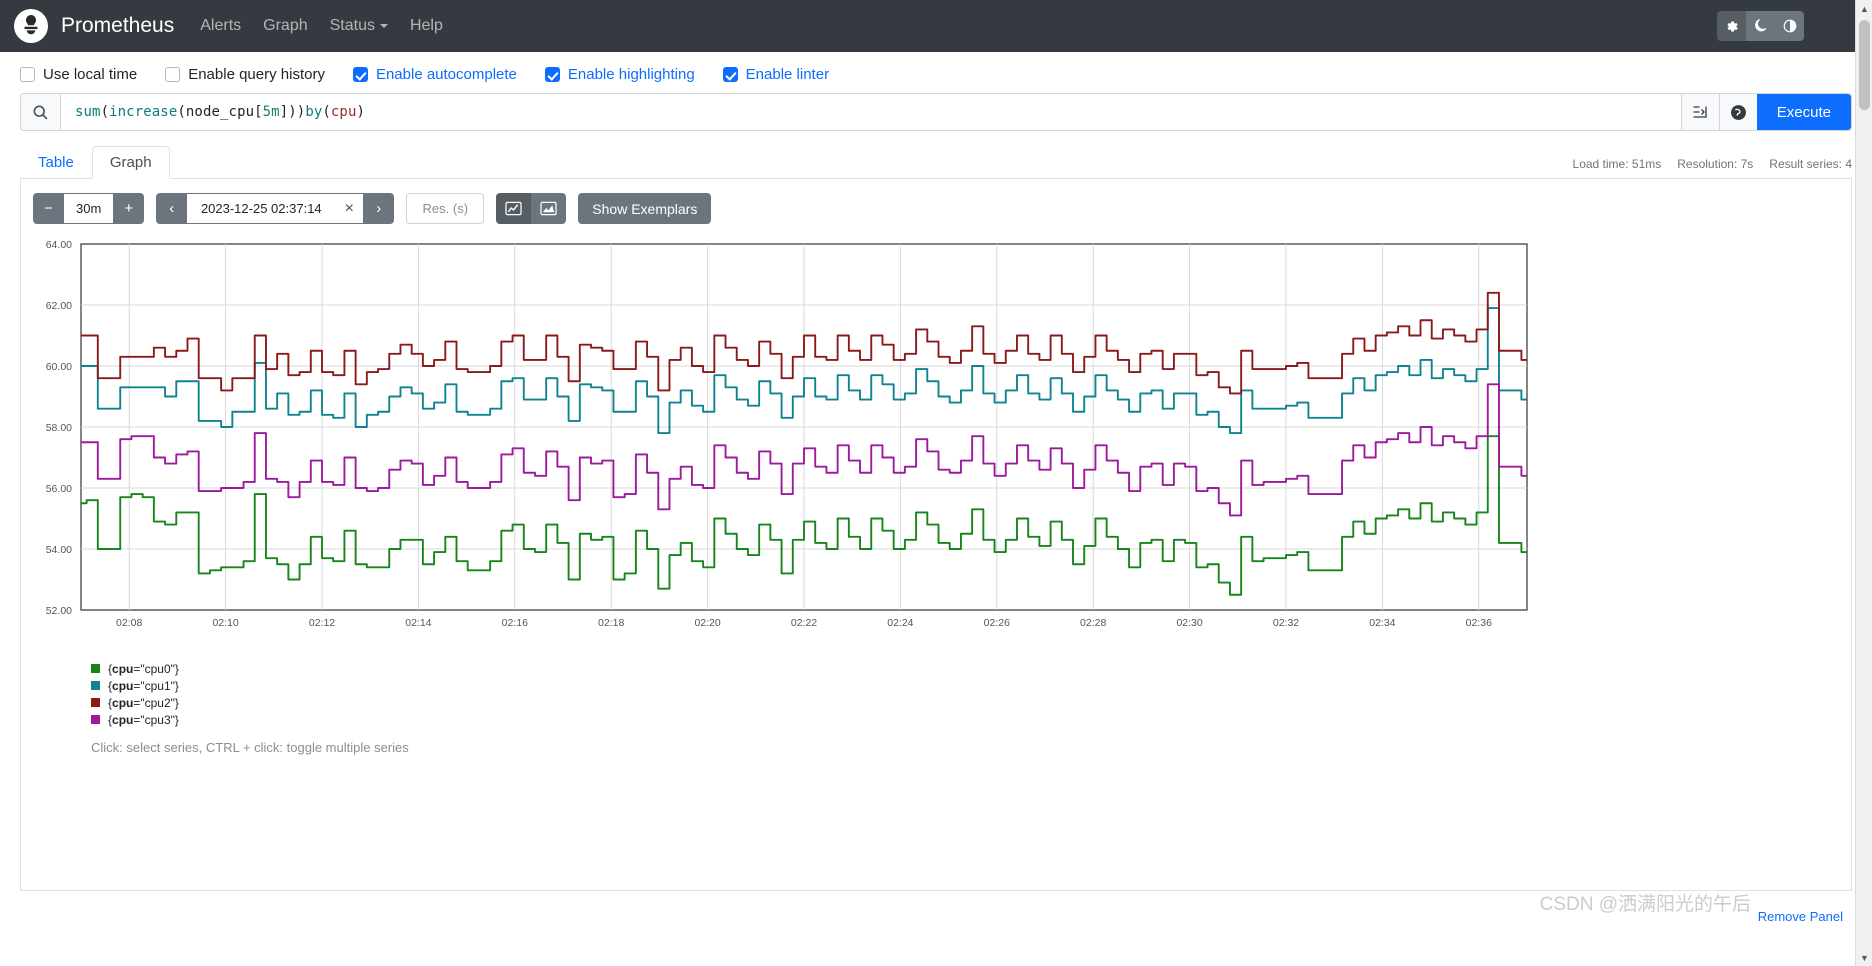 This screenshot has width=1872, height=966. I want to click on prometheus-logo-icon, so click(31, 26).